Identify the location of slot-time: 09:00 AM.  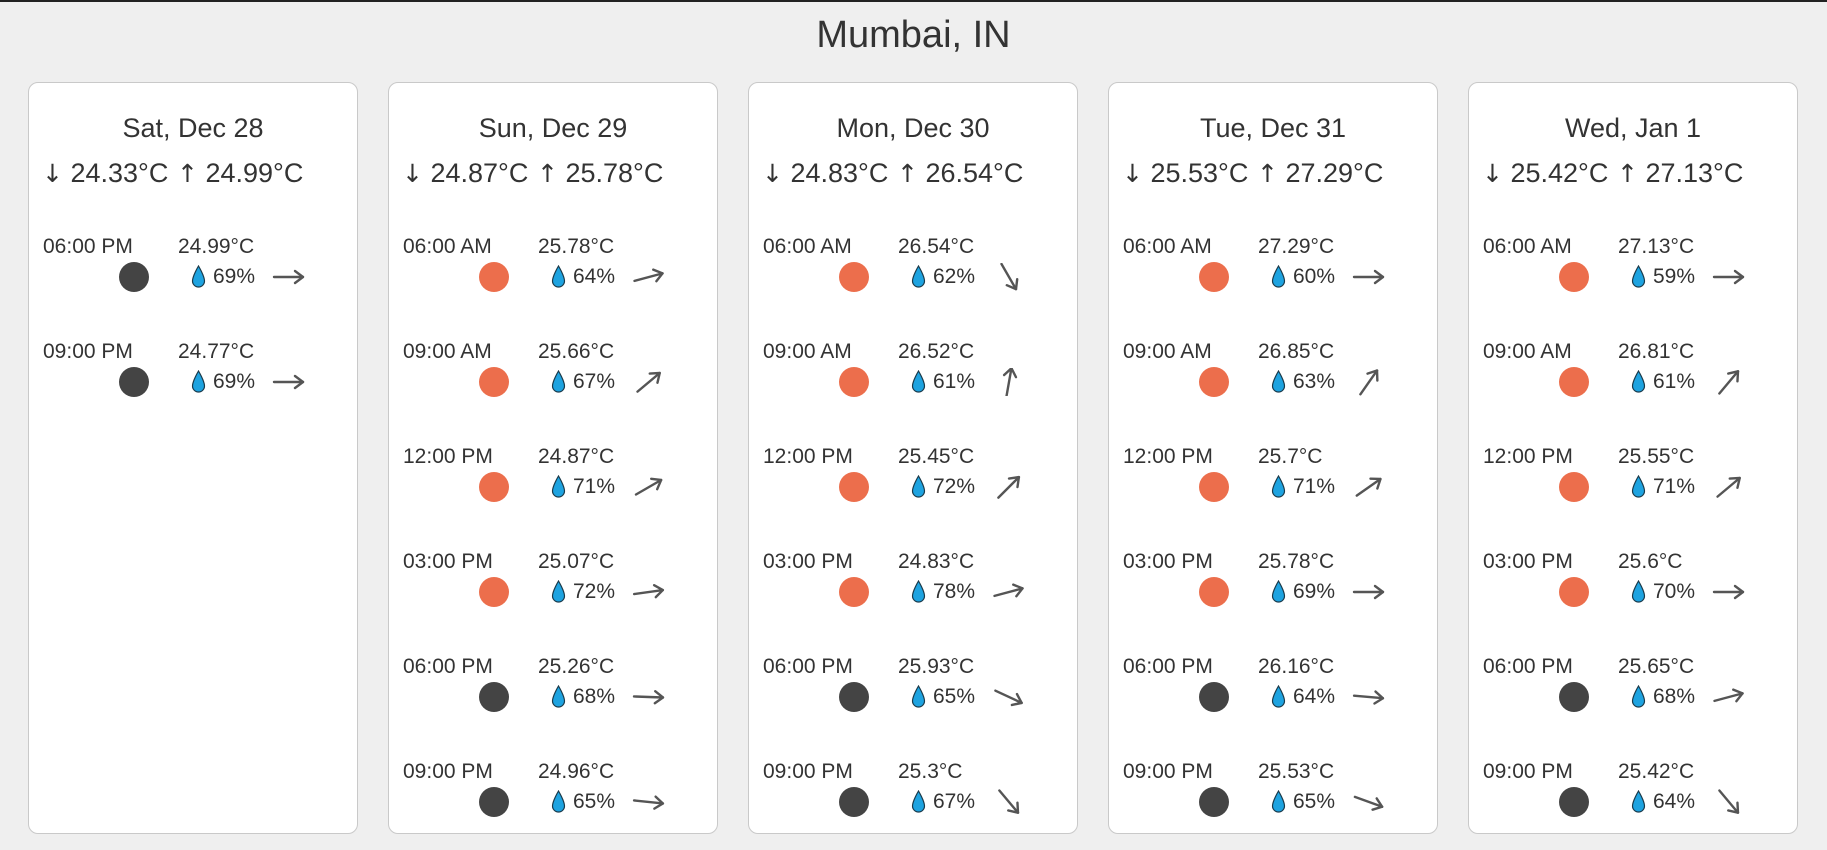
(447, 351).